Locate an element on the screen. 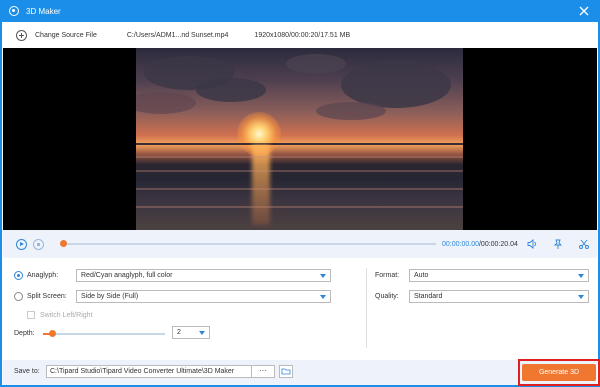 The width and height of the screenshot is (600, 387). folder-icon is located at coordinates (286, 371).